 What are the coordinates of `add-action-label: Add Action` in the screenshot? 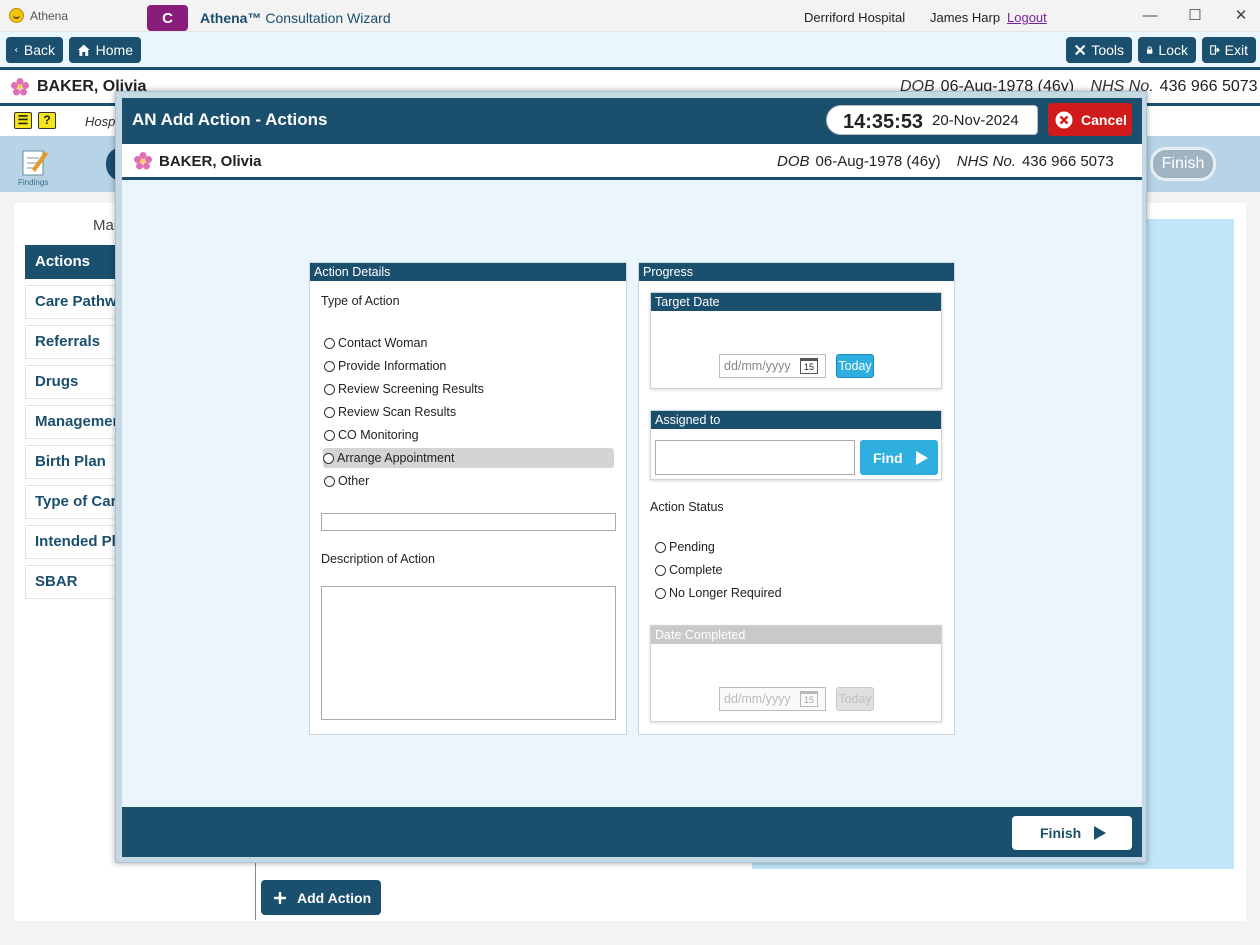 It's located at (334, 897).